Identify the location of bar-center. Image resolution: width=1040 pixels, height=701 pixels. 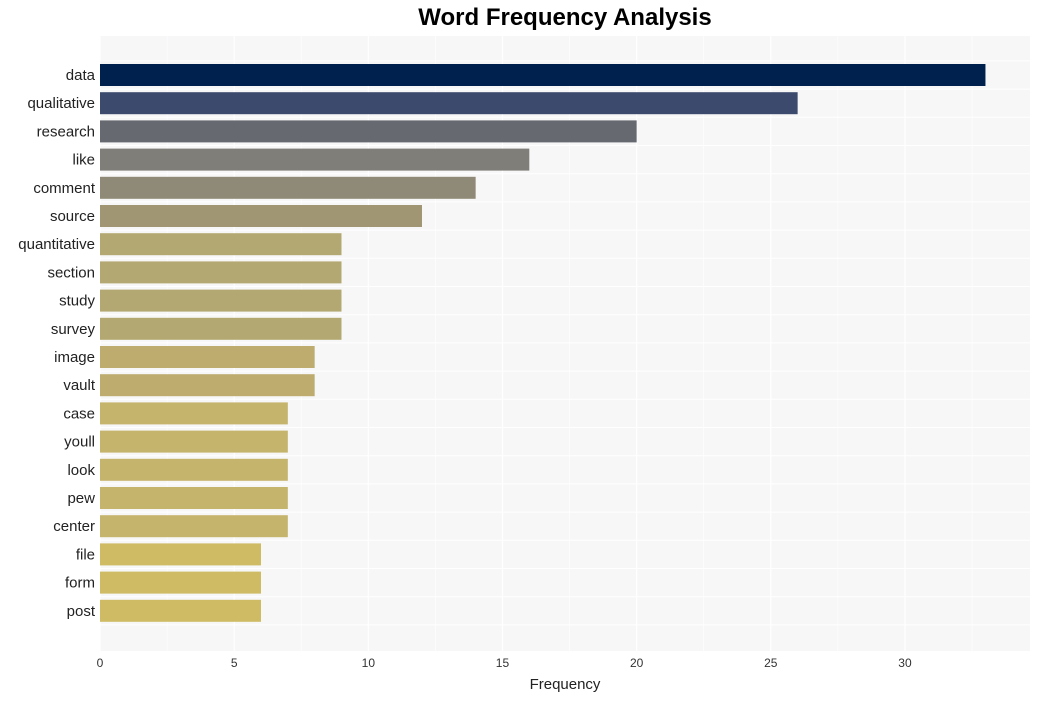
(194, 526).